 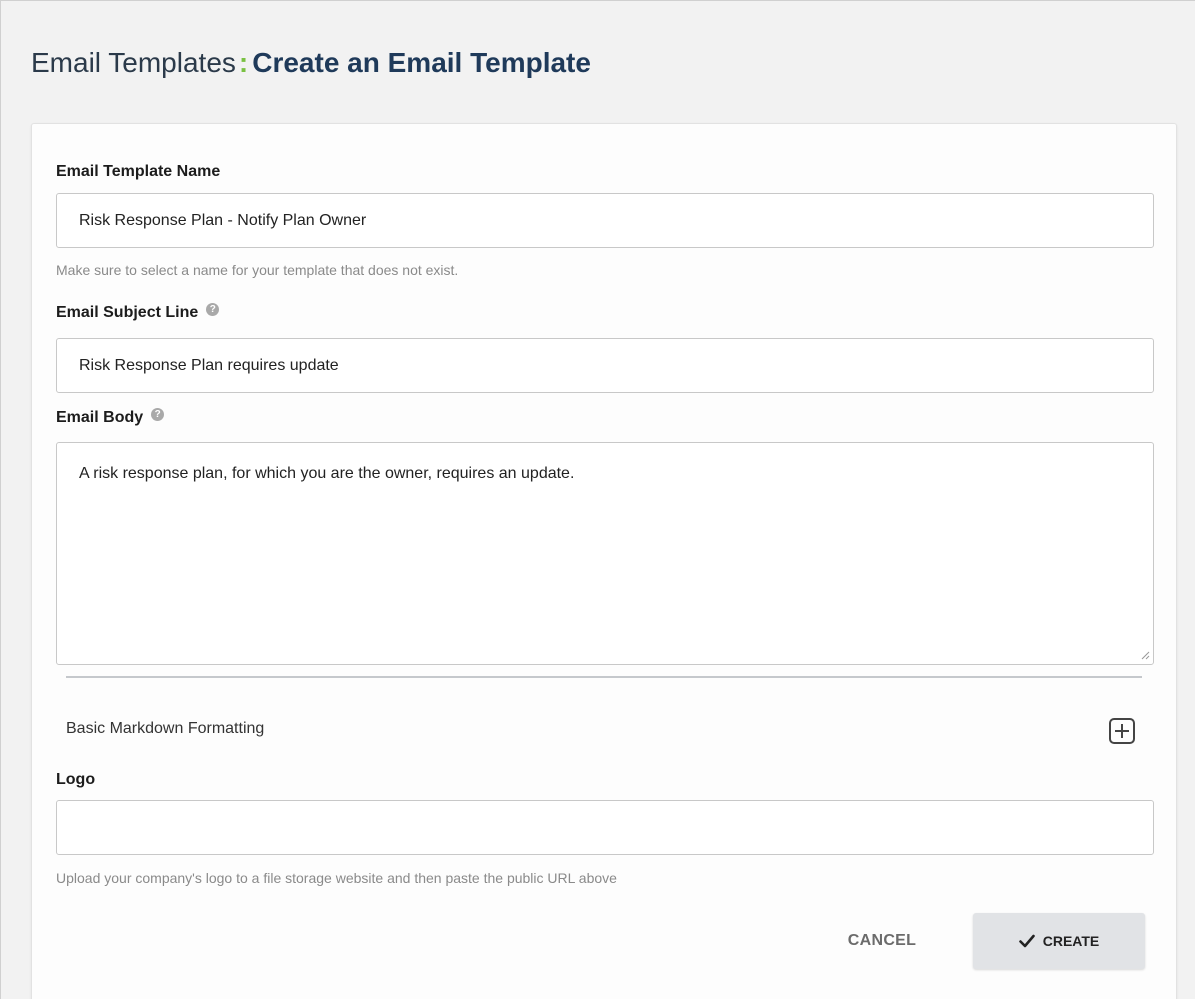 I want to click on create-button-label: CREATE, so click(x=1071, y=941).